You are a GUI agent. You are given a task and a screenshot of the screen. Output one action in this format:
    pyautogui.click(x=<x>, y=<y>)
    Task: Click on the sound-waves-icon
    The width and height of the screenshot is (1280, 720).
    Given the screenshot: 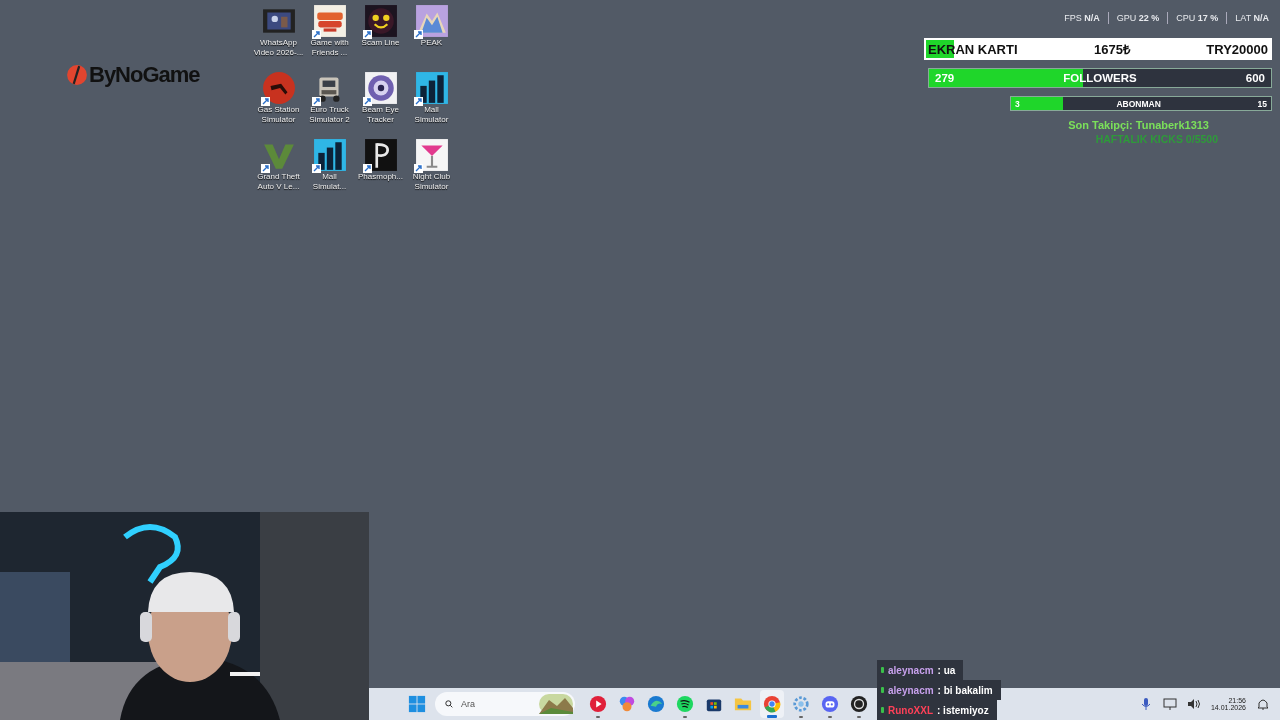 What is the action you would take?
    pyautogui.click(x=685, y=704)
    